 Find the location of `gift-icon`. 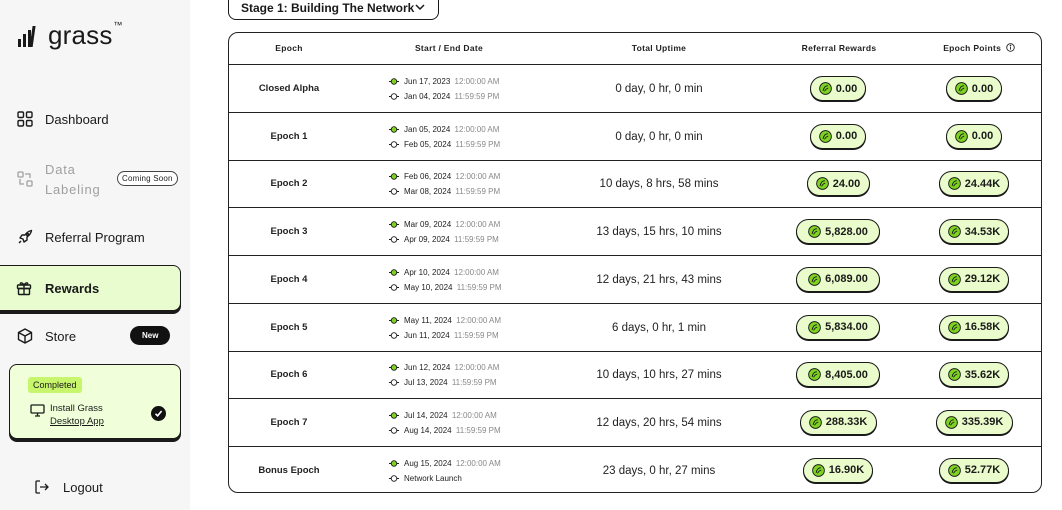

gift-icon is located at coordinates (24, 288).